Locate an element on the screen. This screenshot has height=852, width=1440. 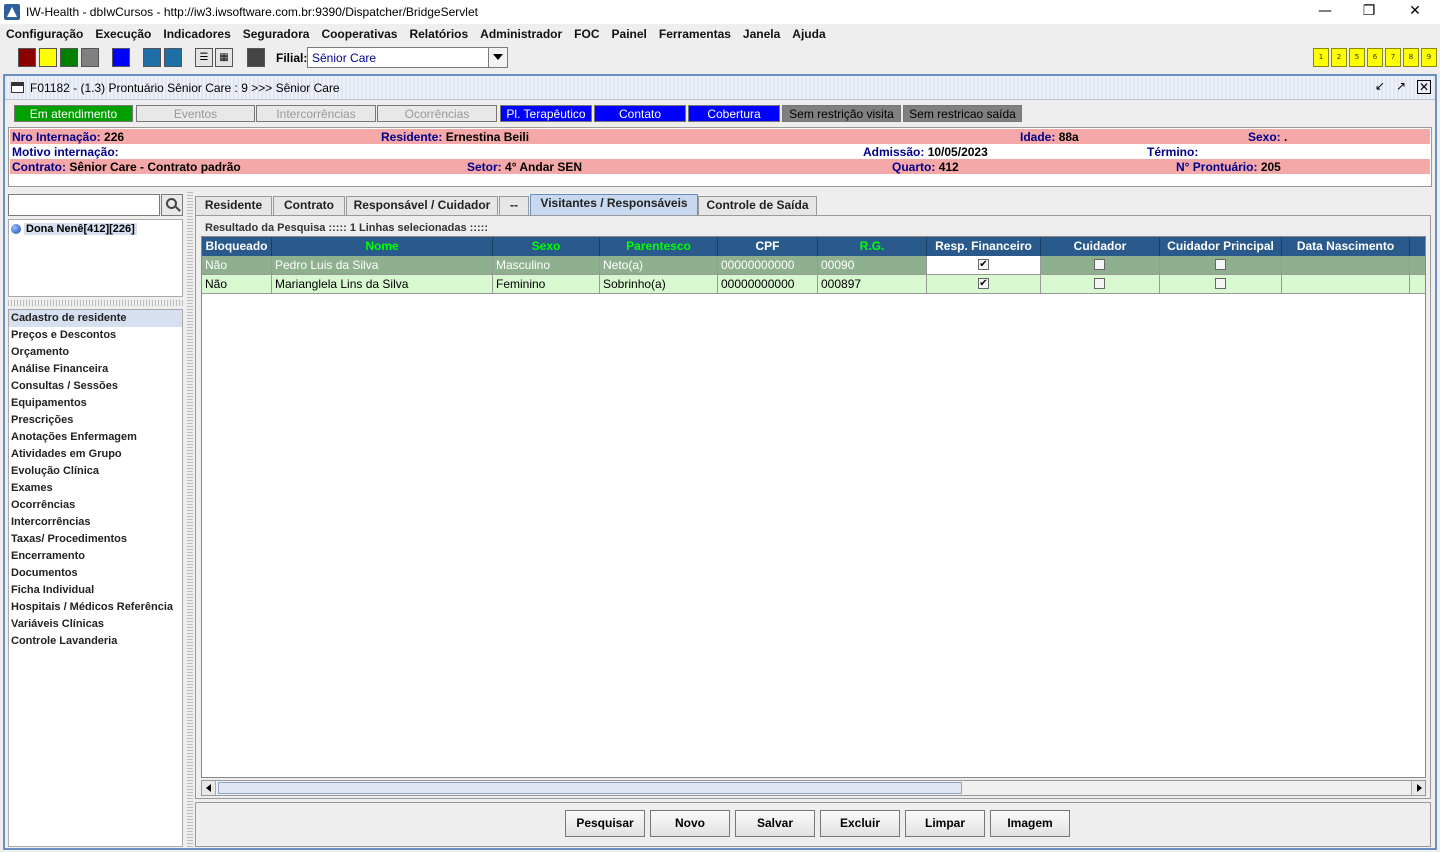
salvar-button: Salvar is located at coordinates (775, 823).